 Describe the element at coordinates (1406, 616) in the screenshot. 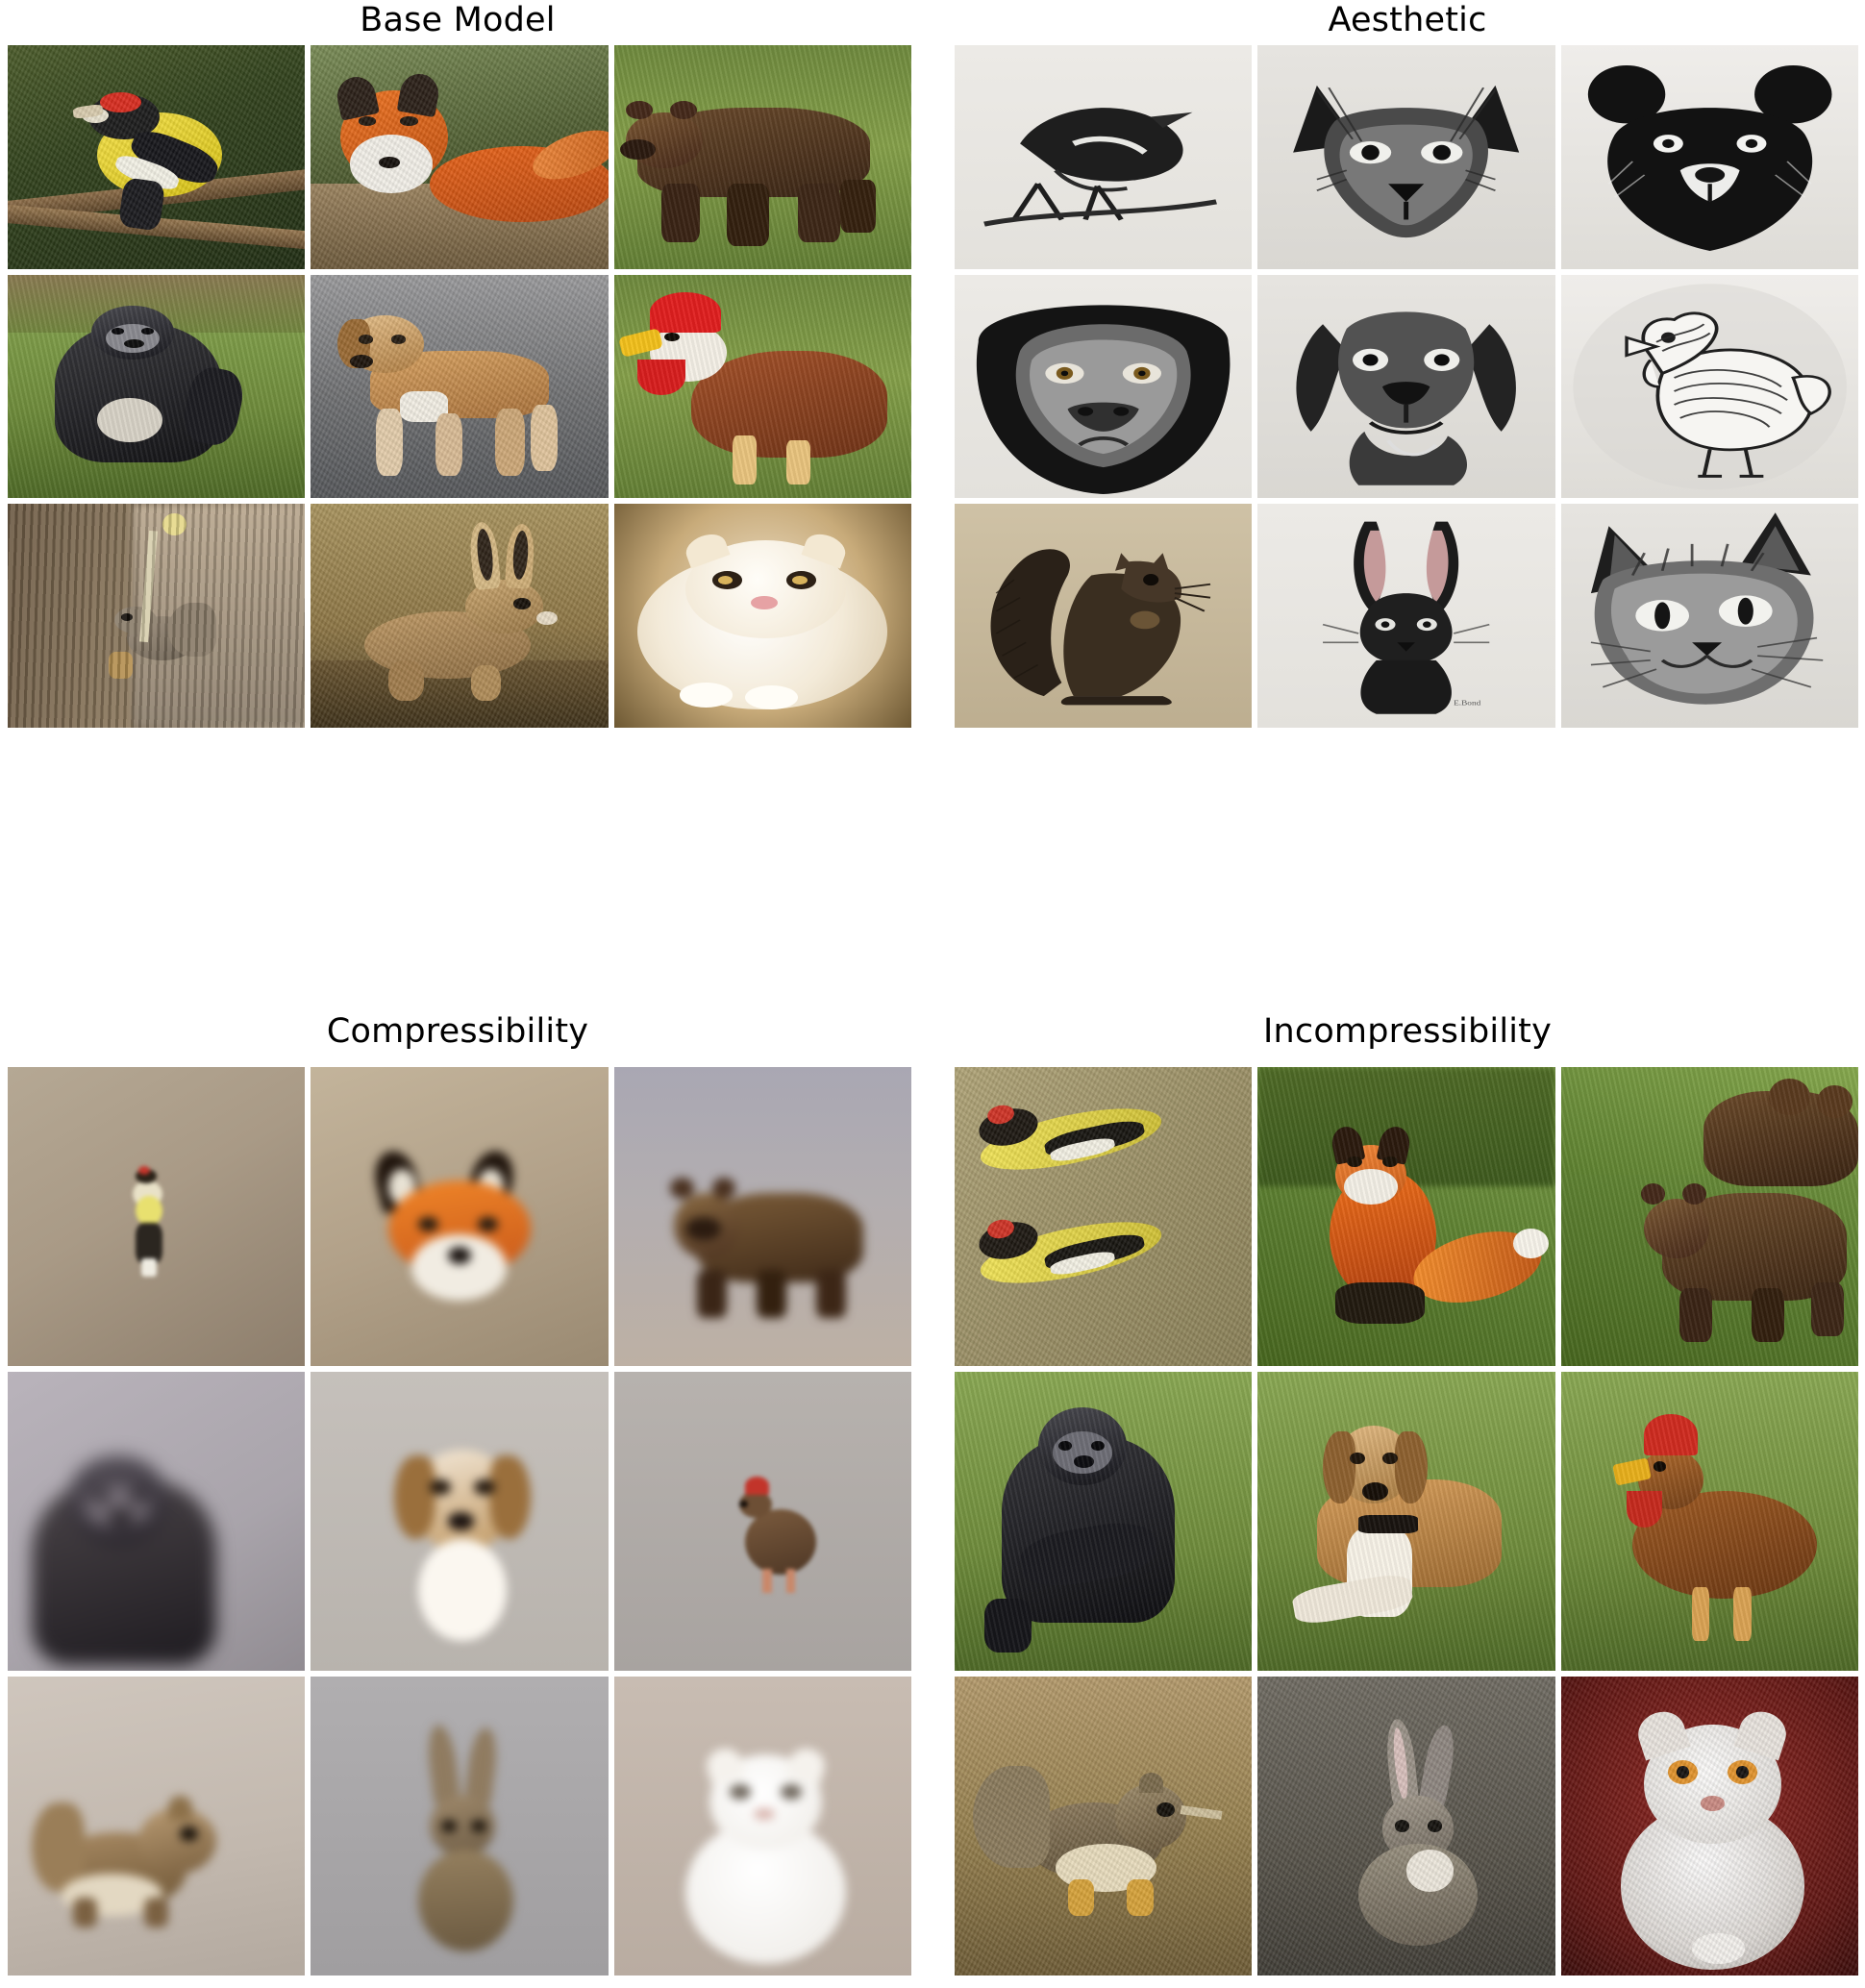

I see `image-cell-rabbit-sketch: E.Bond` at that location.